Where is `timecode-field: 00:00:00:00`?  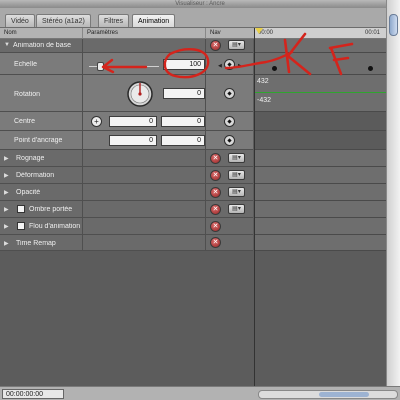
timecode-field: 00:00:00:00 is located at coordinates (33, 394).